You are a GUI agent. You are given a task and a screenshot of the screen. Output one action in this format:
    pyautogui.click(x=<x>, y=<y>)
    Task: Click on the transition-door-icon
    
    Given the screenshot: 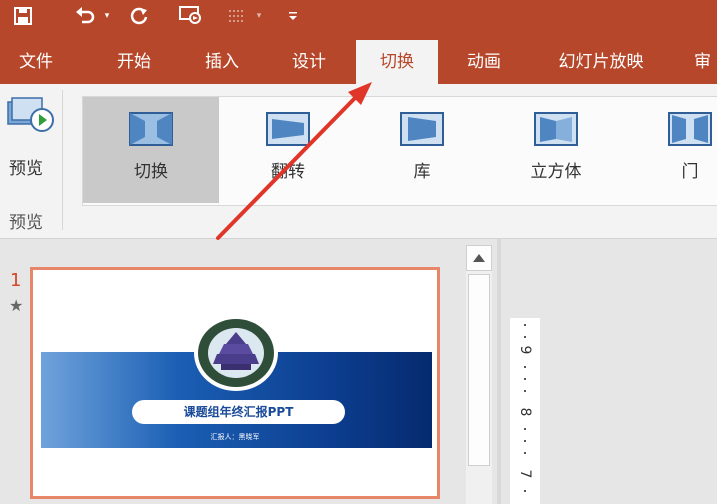 What is the action you would take?
    pyautogui.click(x=690, y=129)
    